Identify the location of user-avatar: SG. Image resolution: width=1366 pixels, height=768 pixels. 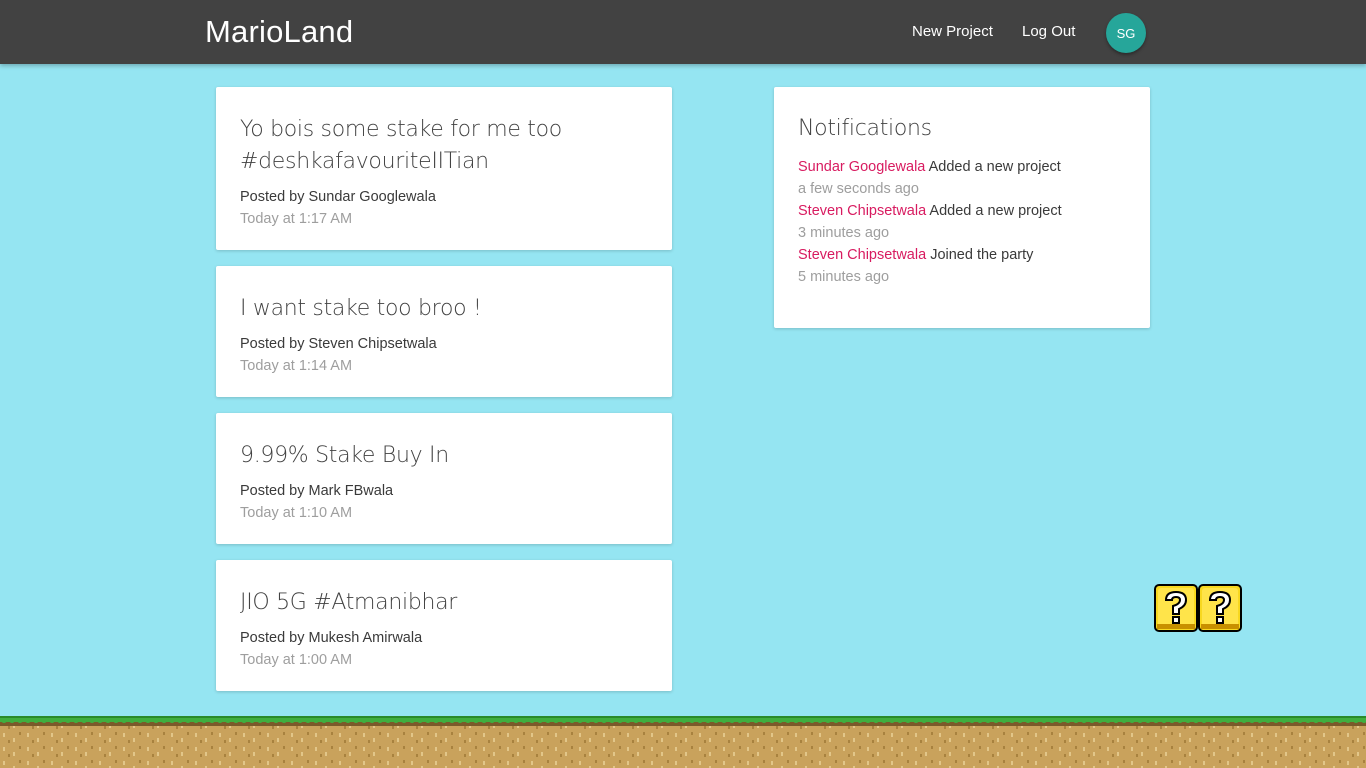
(1126, 33).